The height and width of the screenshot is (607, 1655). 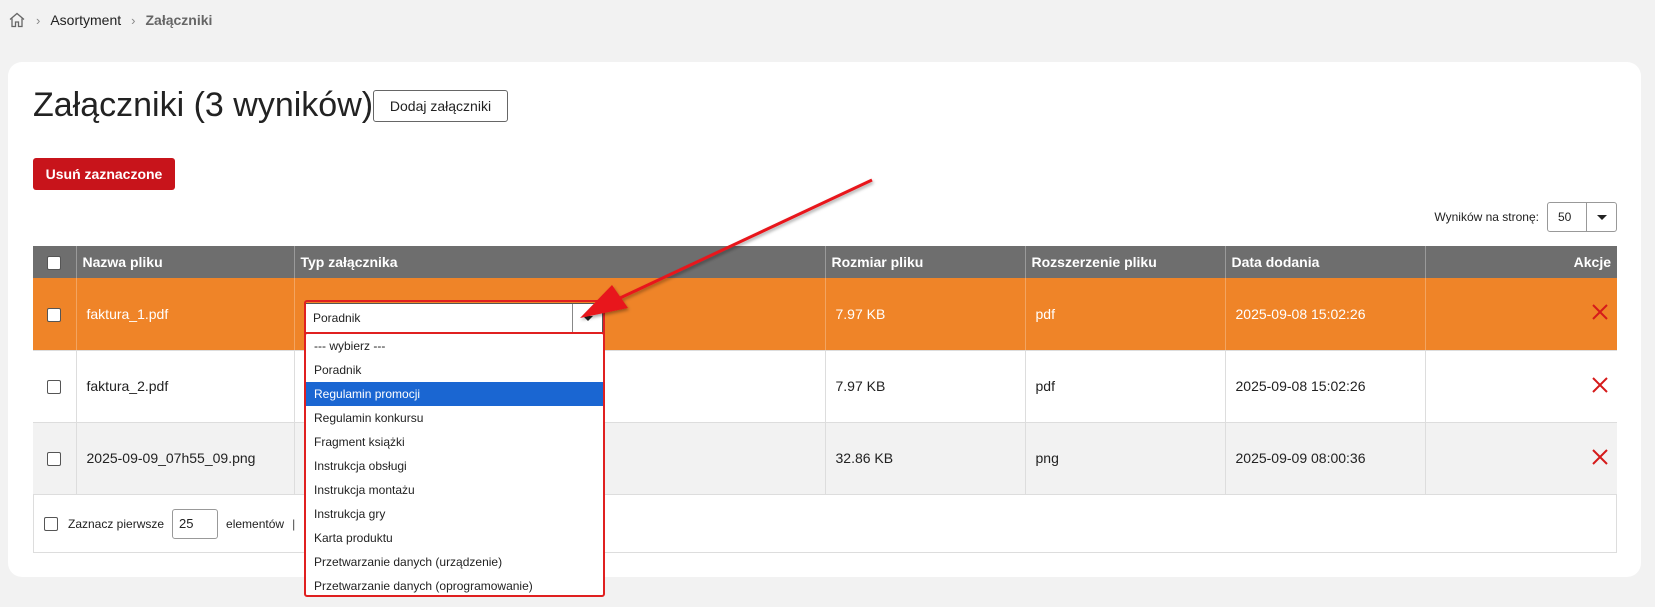 I want to click on file-name: faktura_1.pdf, so click(x=185, y=314).